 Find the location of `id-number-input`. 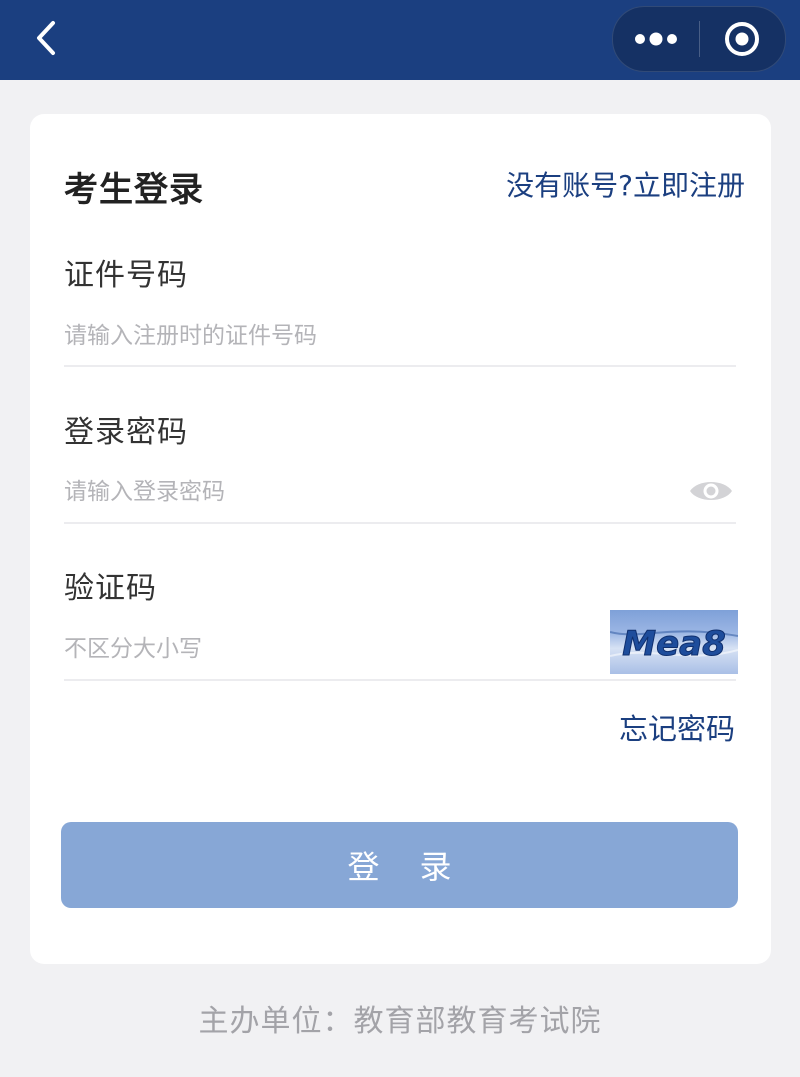

id-number-input is located at coordinates (400, 336).